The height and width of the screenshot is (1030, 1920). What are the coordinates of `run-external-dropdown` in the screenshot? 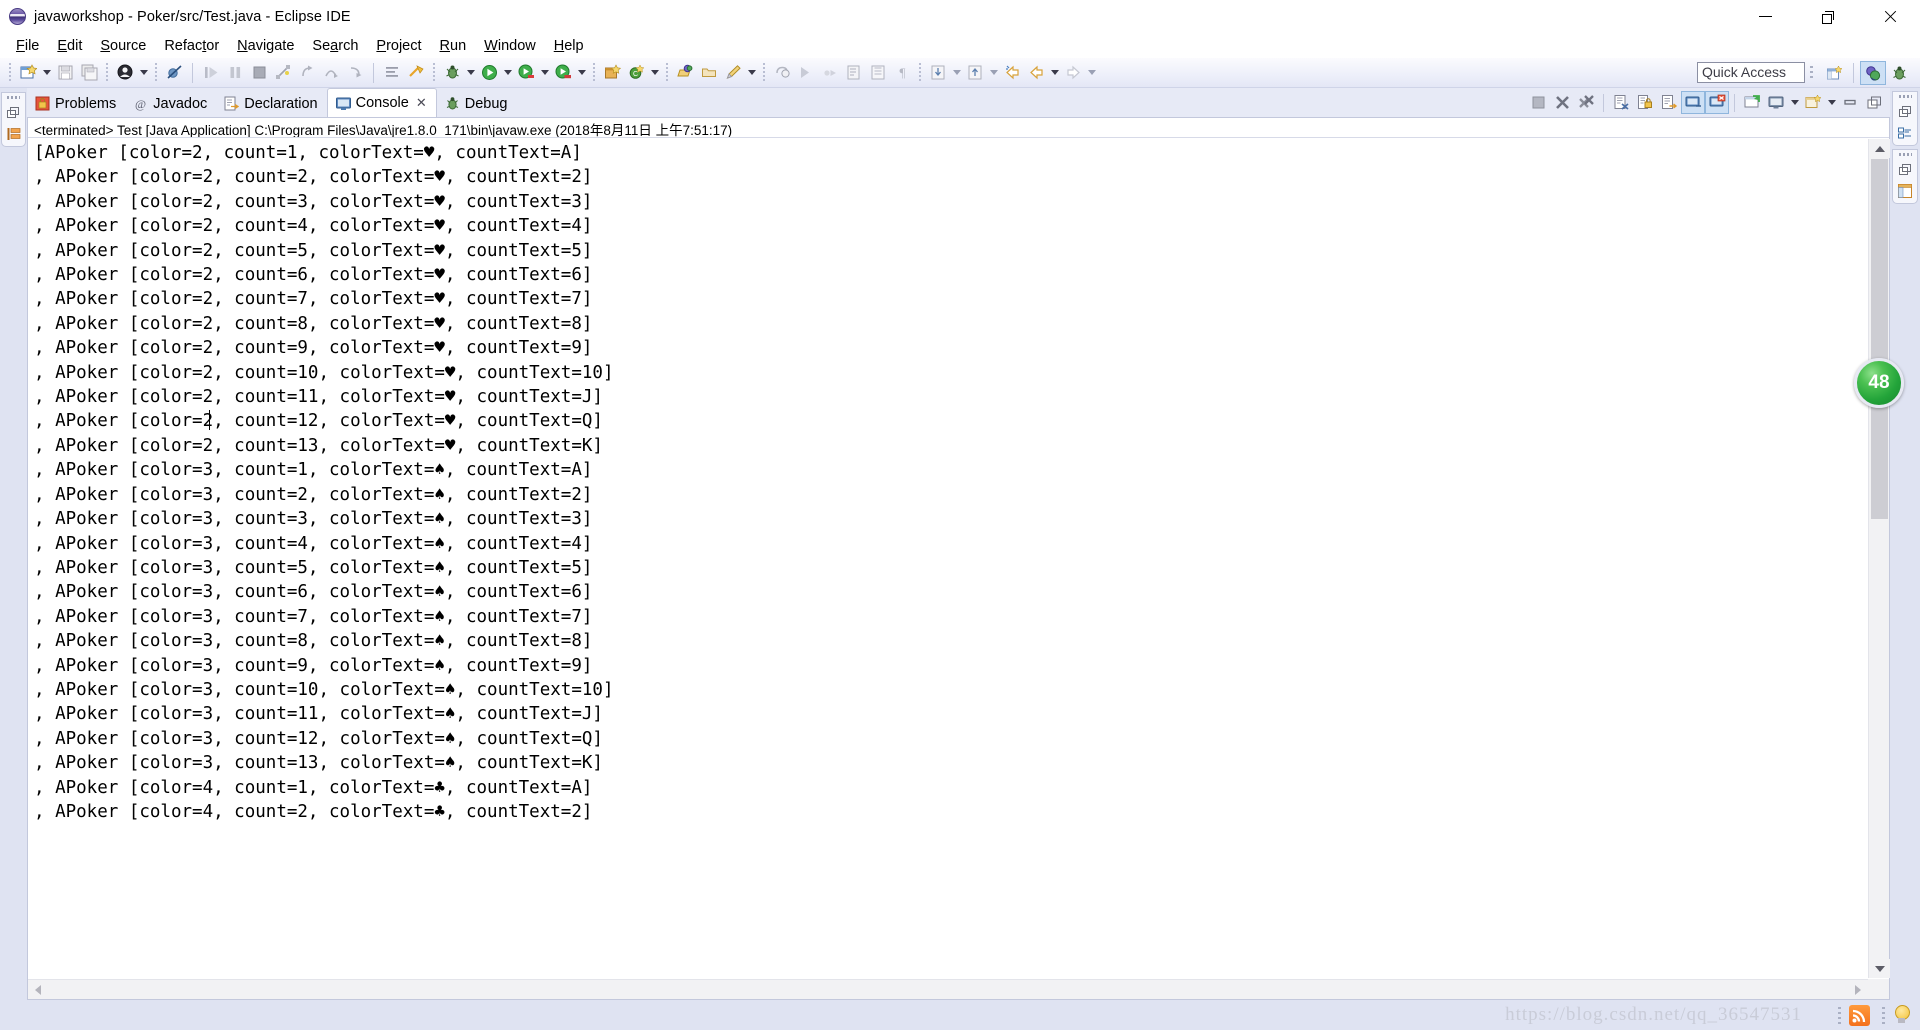 It's located at (581, 73).